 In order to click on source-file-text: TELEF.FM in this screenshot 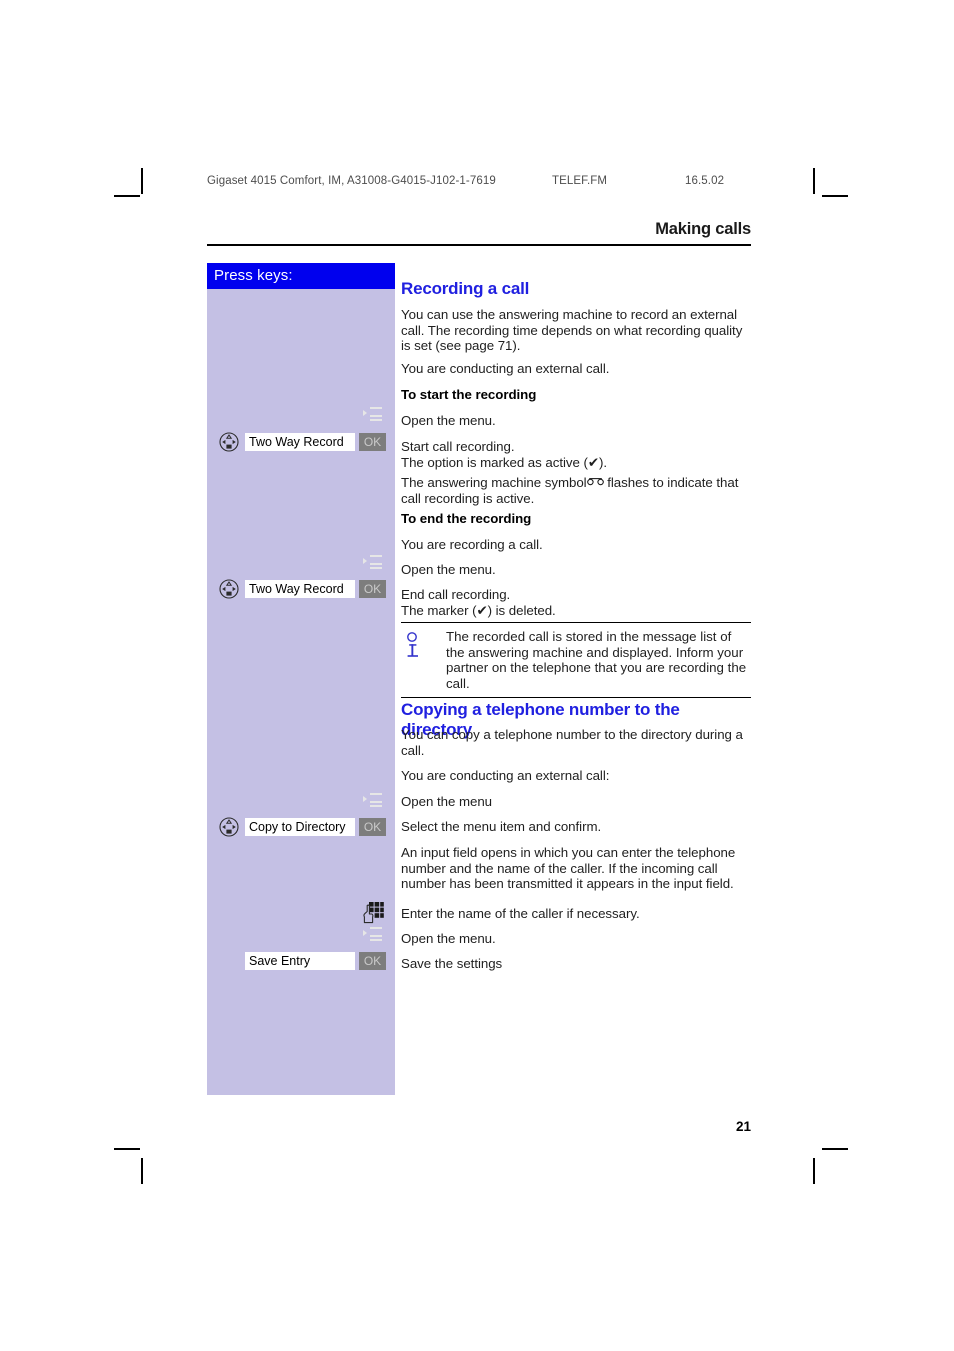, I will do `click(580, 181)`.